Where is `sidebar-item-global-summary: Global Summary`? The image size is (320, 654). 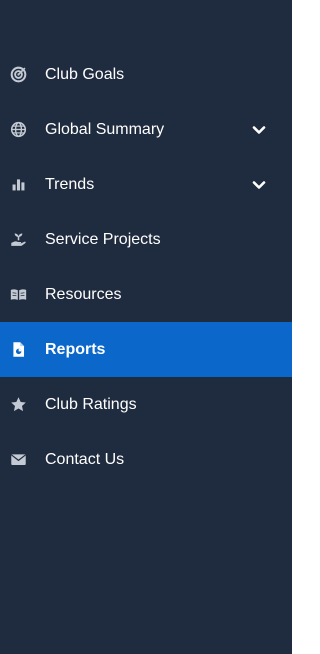
sidebar-item-global-summary: Global Summary is located at coordinates (146, 129).